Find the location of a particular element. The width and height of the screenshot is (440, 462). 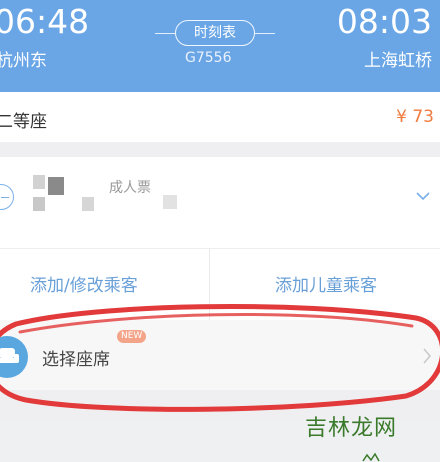

action-divider is located at coordinates (209, 286).